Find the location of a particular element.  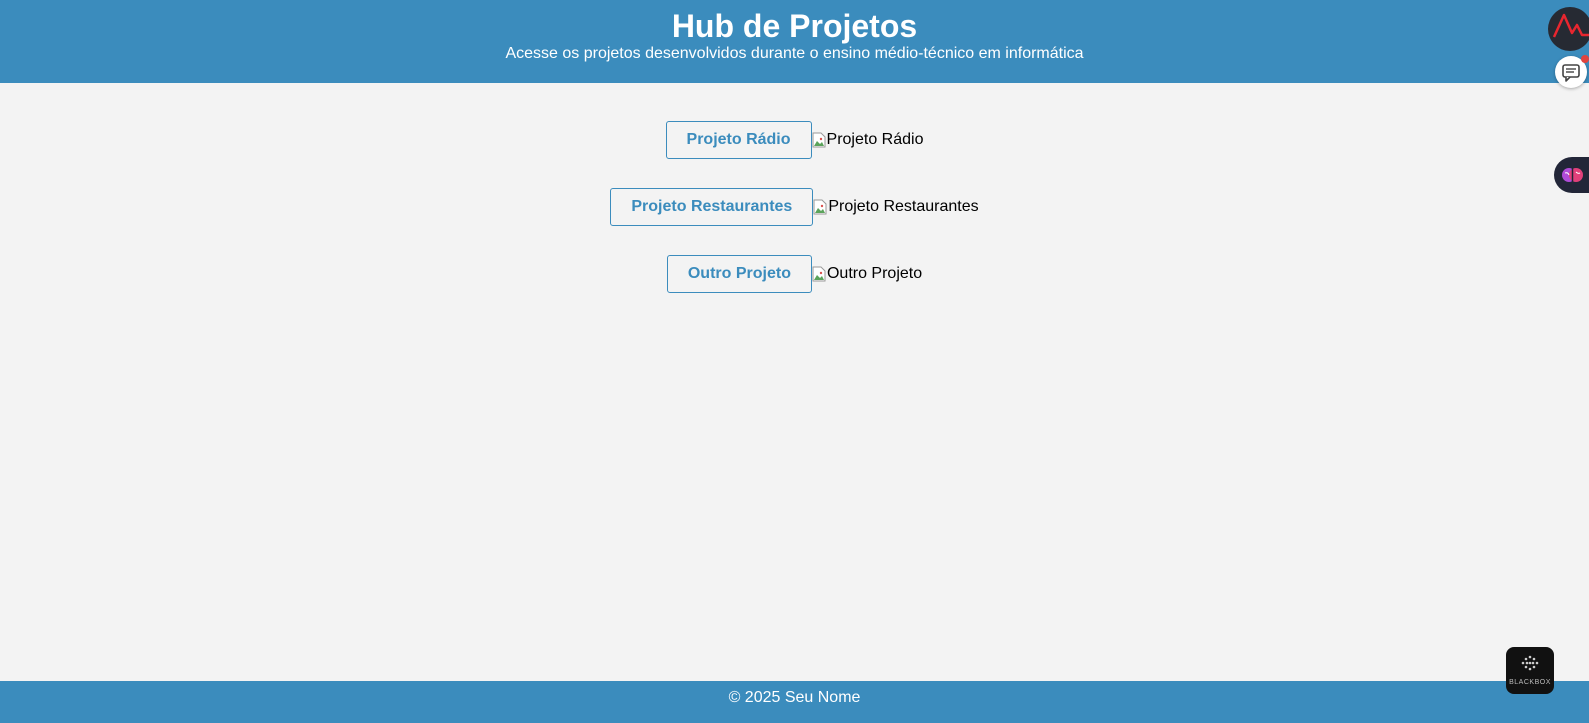

project-outro-button: Outro Projeto is located at coordinates (739, 274).